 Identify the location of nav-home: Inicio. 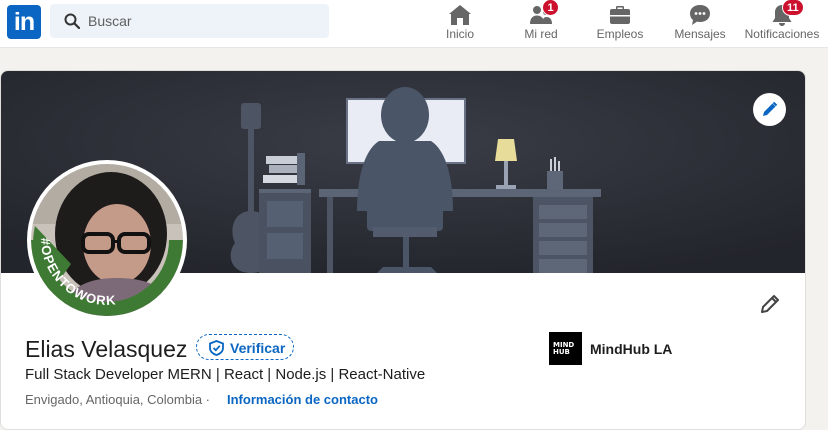
(460, 24).